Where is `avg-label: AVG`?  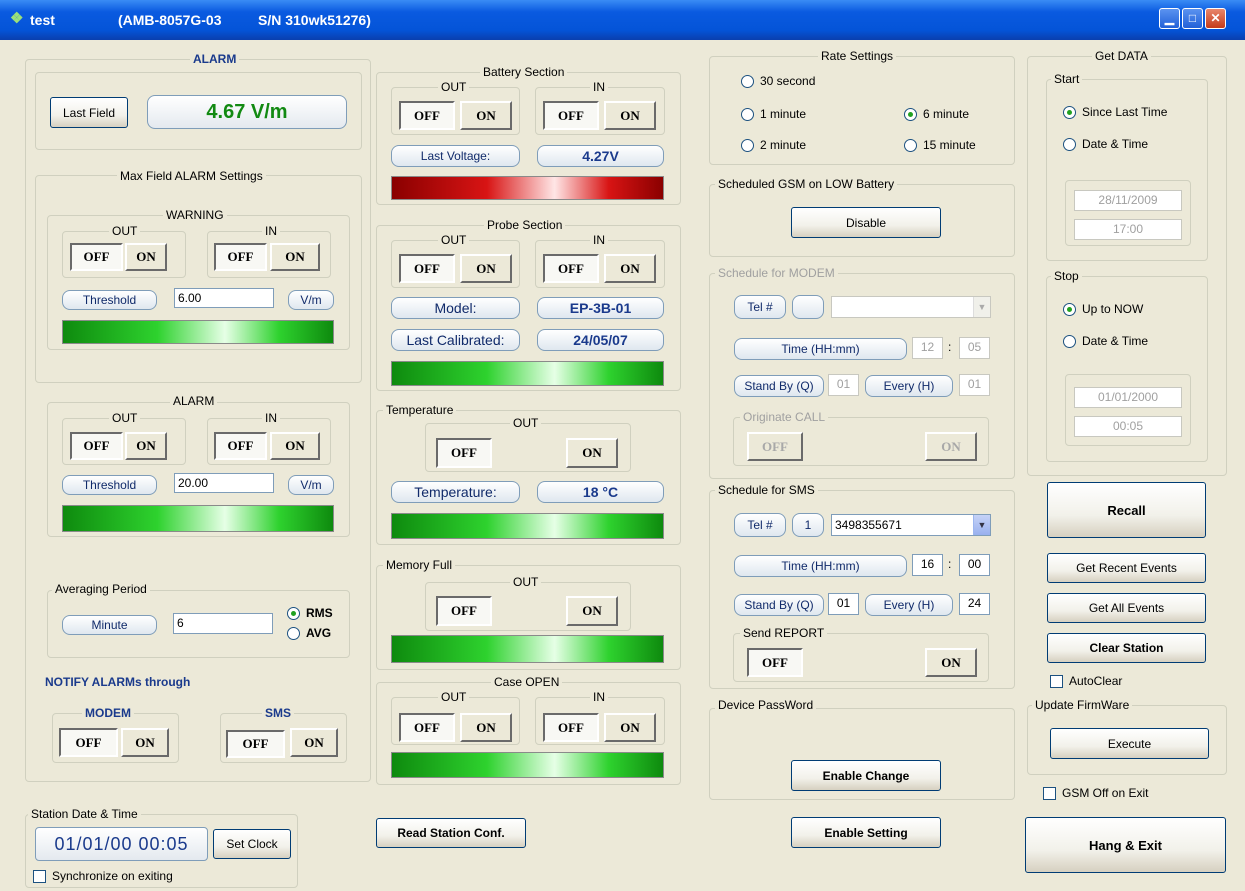 avg-label: AVG is located at coordinates (319, 633).